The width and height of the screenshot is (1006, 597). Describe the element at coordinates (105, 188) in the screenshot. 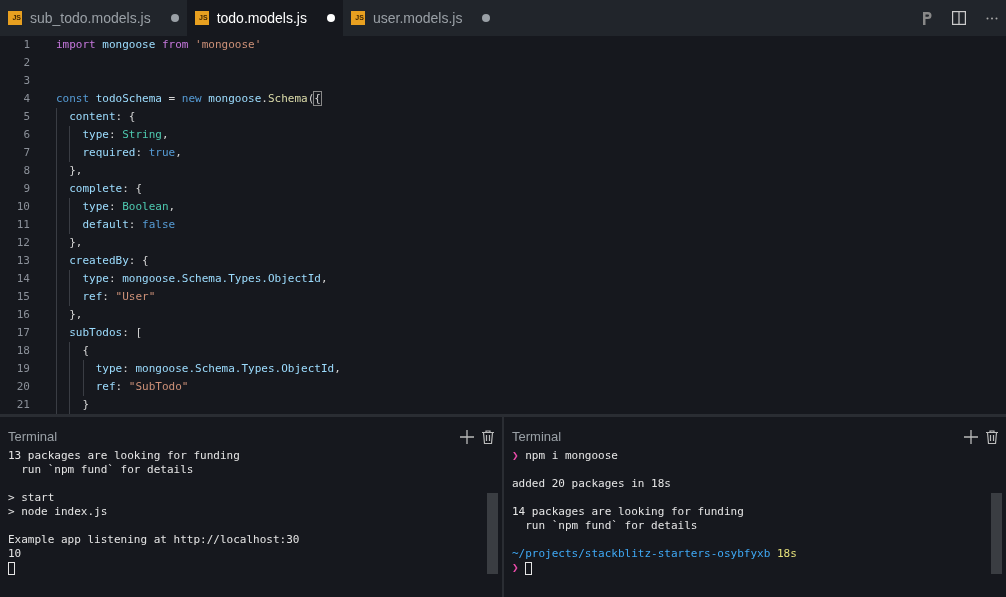

I see `code-line: complete: {` at that location.